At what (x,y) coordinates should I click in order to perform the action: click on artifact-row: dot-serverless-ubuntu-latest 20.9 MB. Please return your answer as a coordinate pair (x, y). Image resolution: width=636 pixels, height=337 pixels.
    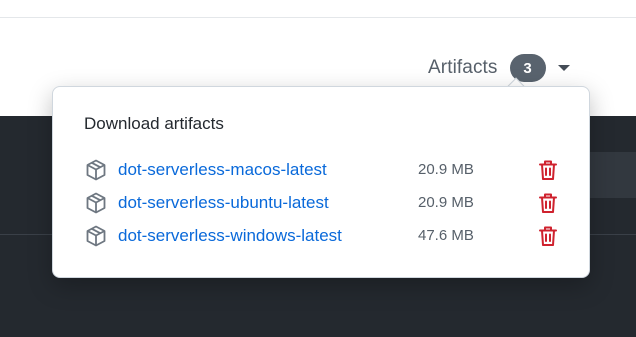
    Looking at the image, I should click on (328, 202).